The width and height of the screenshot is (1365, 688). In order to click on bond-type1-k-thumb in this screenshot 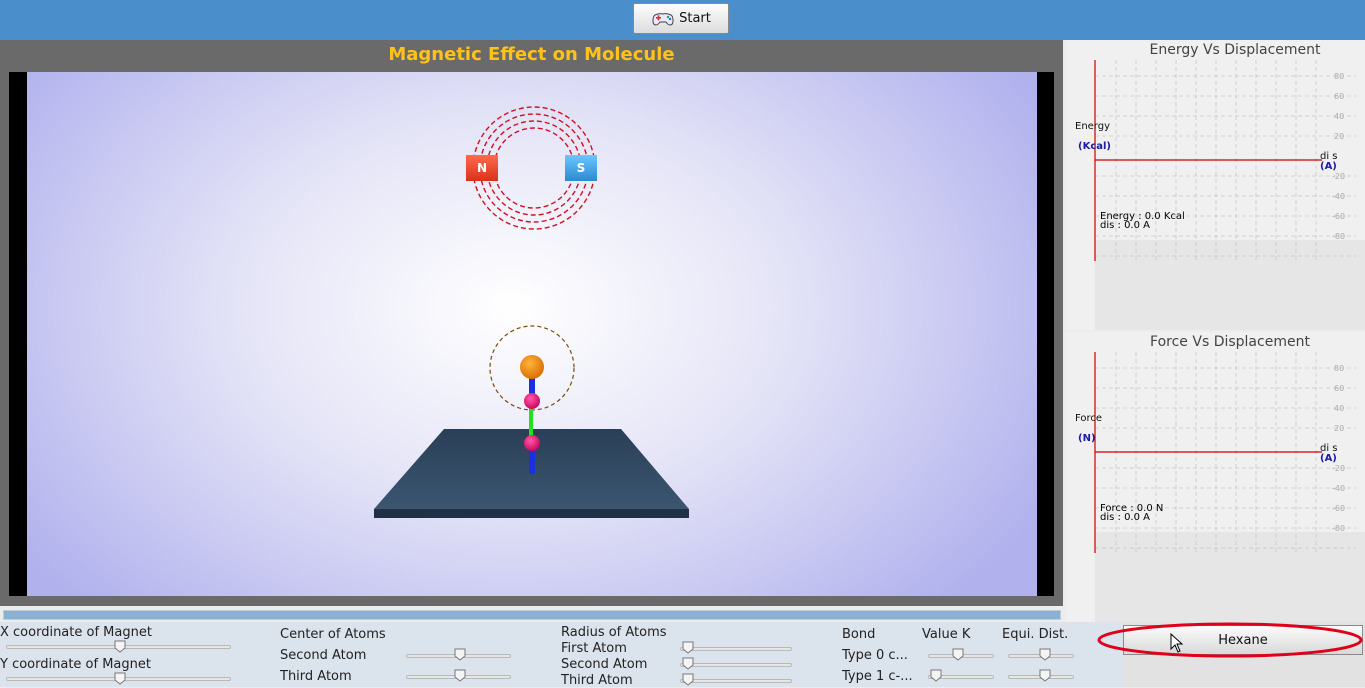, I will do `click(936, 675)`.